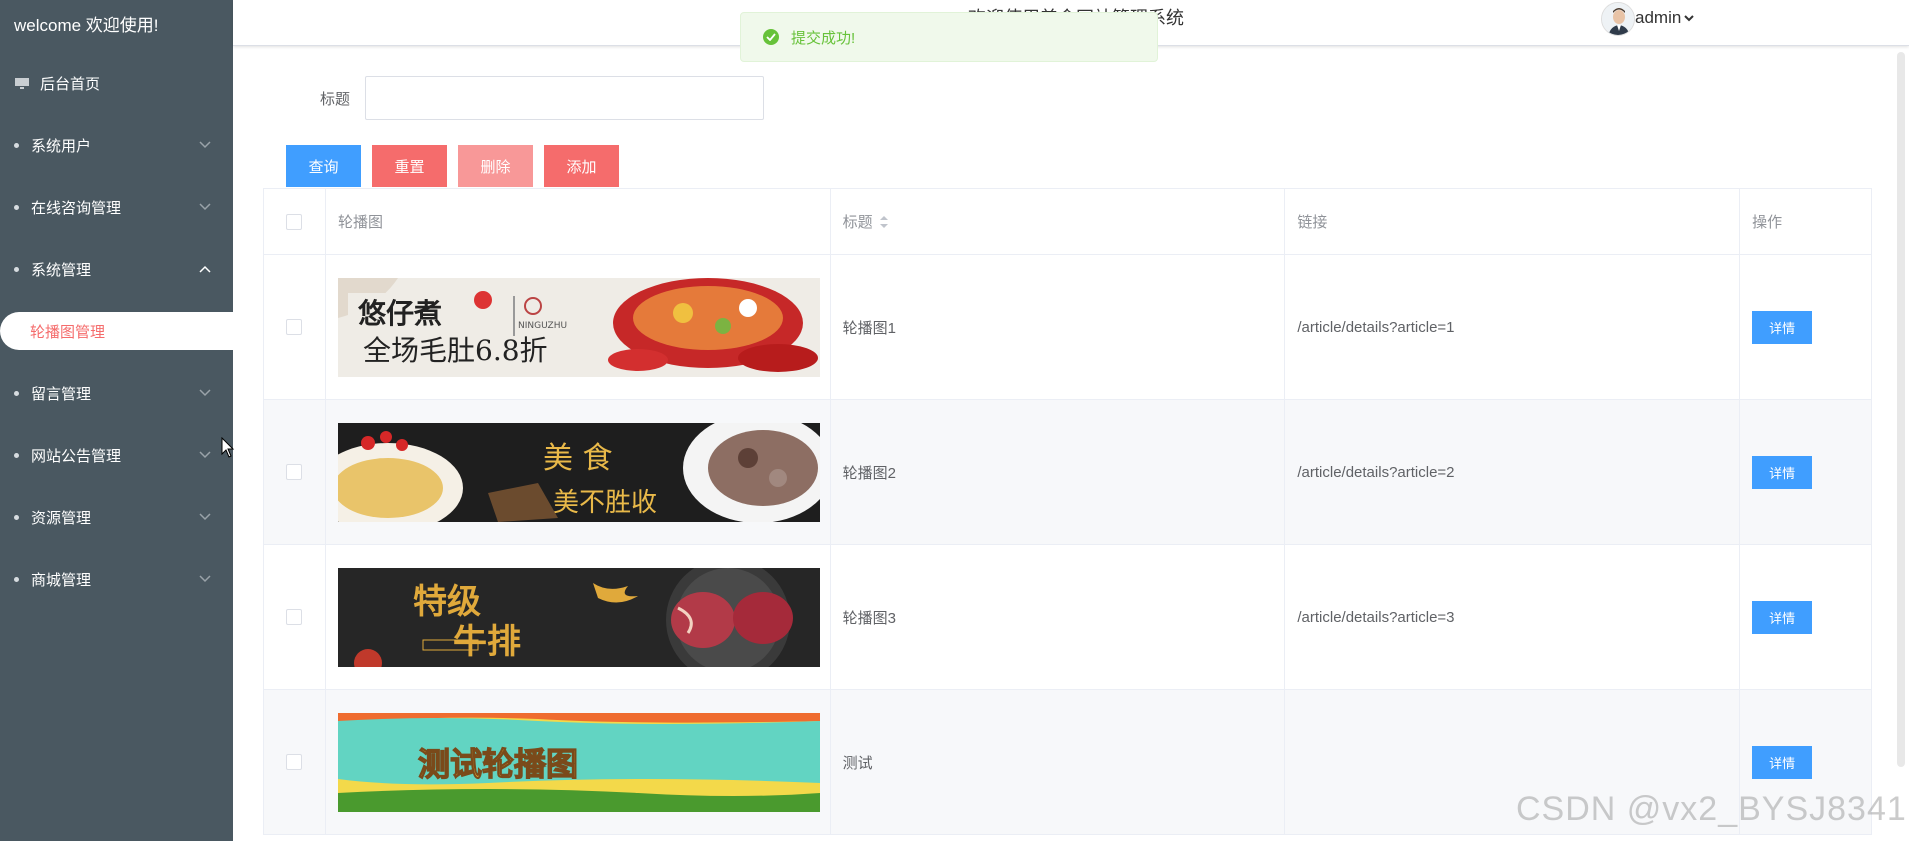  What do you see at coordinates (1618, 19) in the screenshot?
I see `avatar` at bounding box center [1618, 19].